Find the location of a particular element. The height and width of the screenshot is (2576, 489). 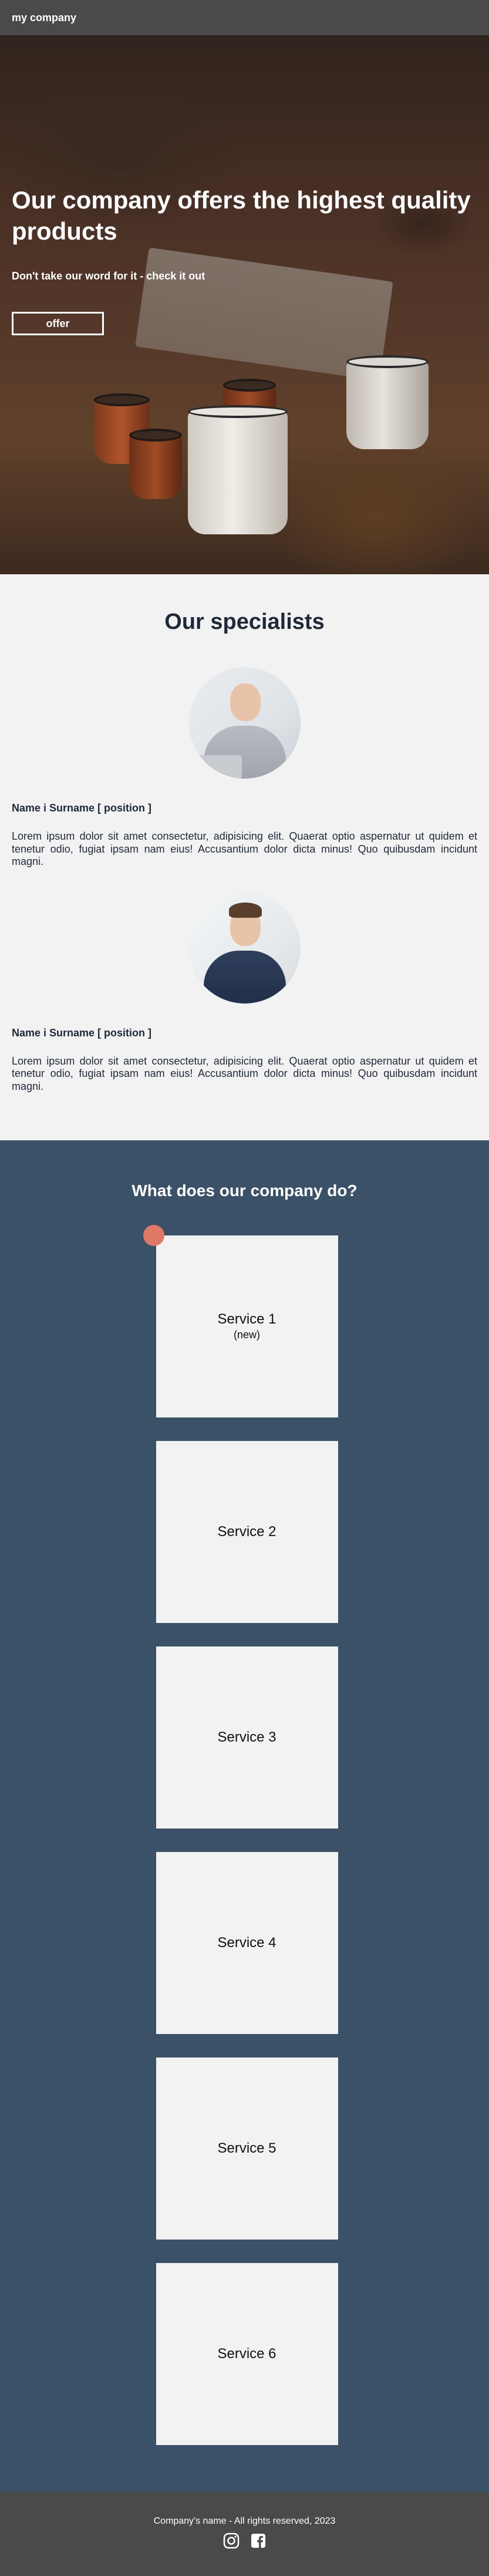

service-card-4: Service 4 is located at coordinates (247, 1942).